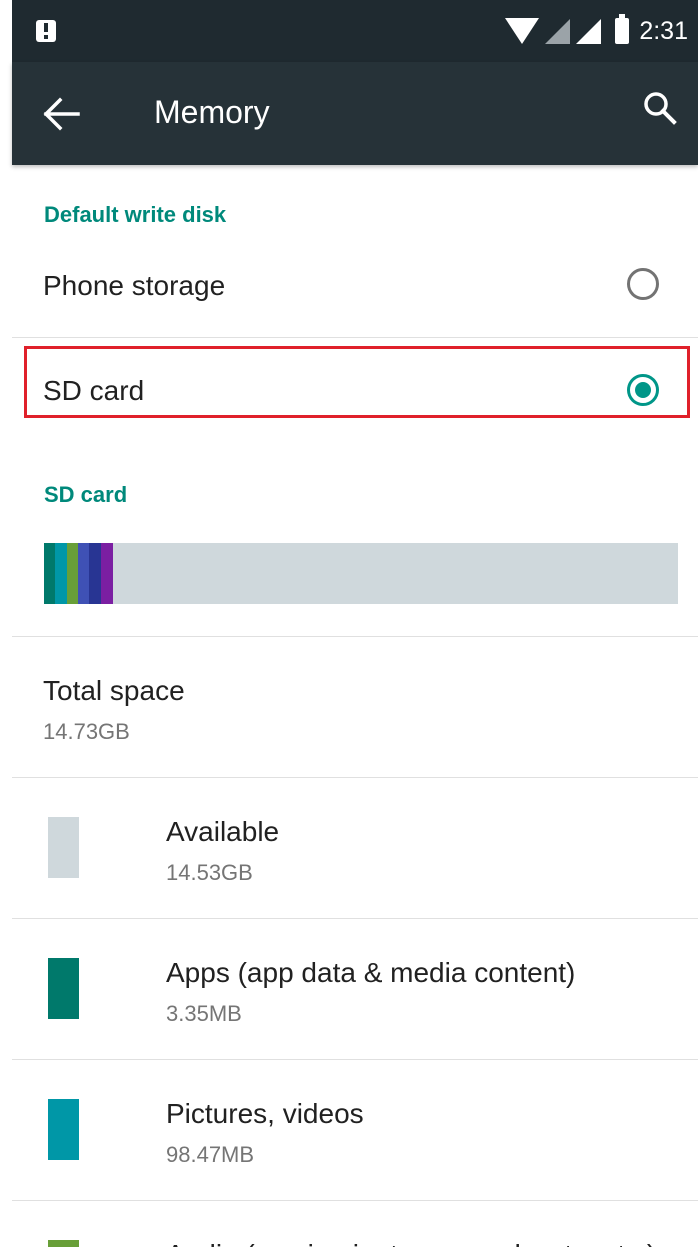  What do you see at coordinates (95, 573) in the screenshot?
I see `usage-segment-cached` at bounding box center [95, 573].